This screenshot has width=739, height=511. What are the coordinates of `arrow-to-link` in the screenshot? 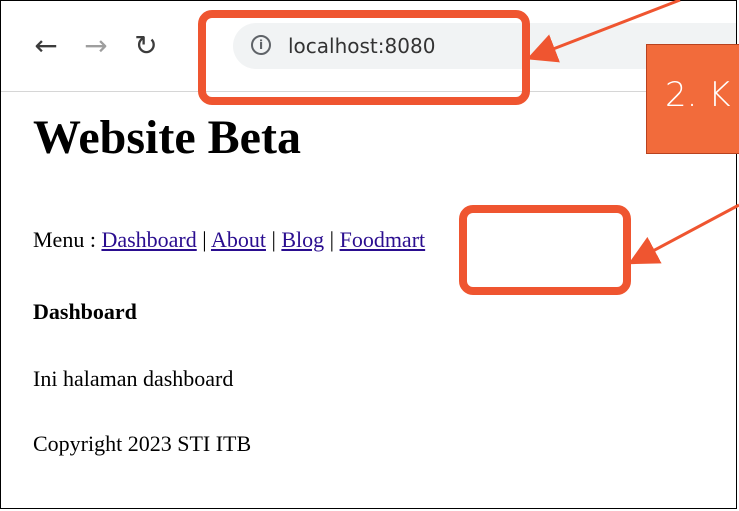 It's located at (683, 234).